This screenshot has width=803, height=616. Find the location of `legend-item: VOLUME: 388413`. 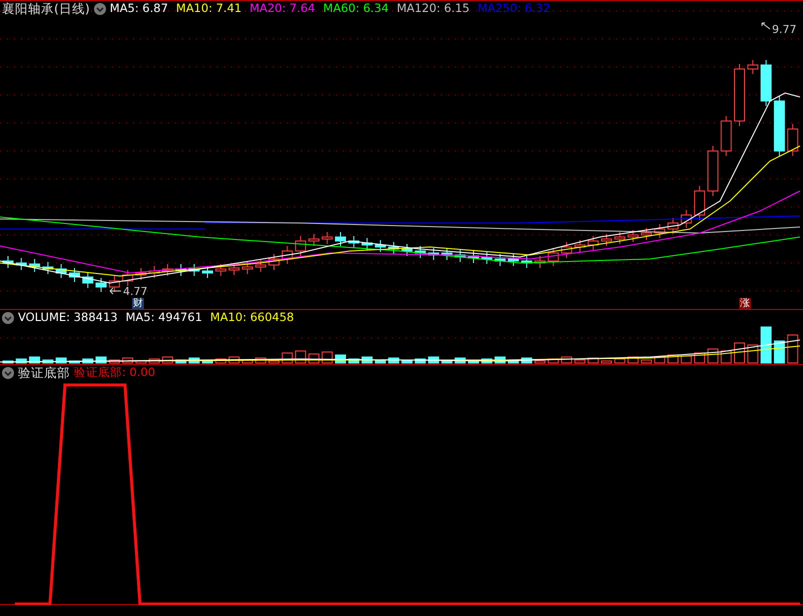

legend-item: VOLUME: 388413 is located at coordinates (68, 317).